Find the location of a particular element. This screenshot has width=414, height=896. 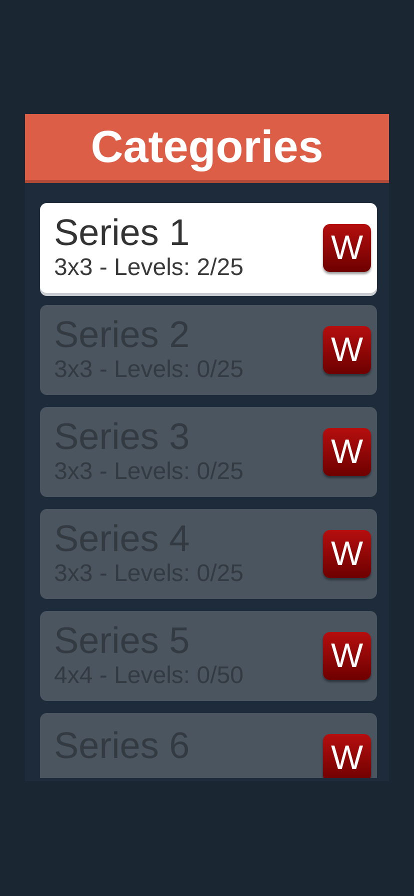

series-details: 3x3 - Levels: 2/25 is located at coordinates (149, 268).